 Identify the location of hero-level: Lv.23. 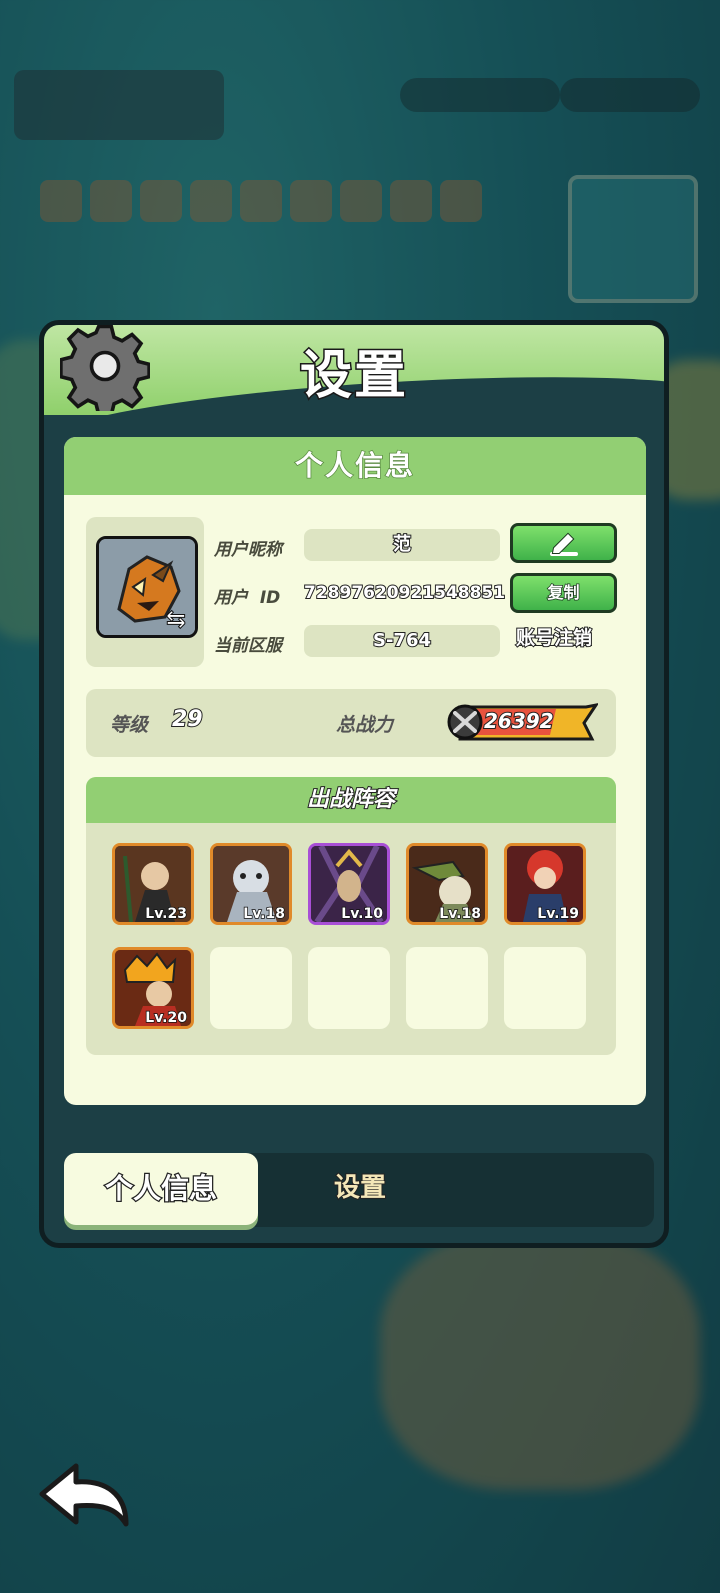
(166, 913).